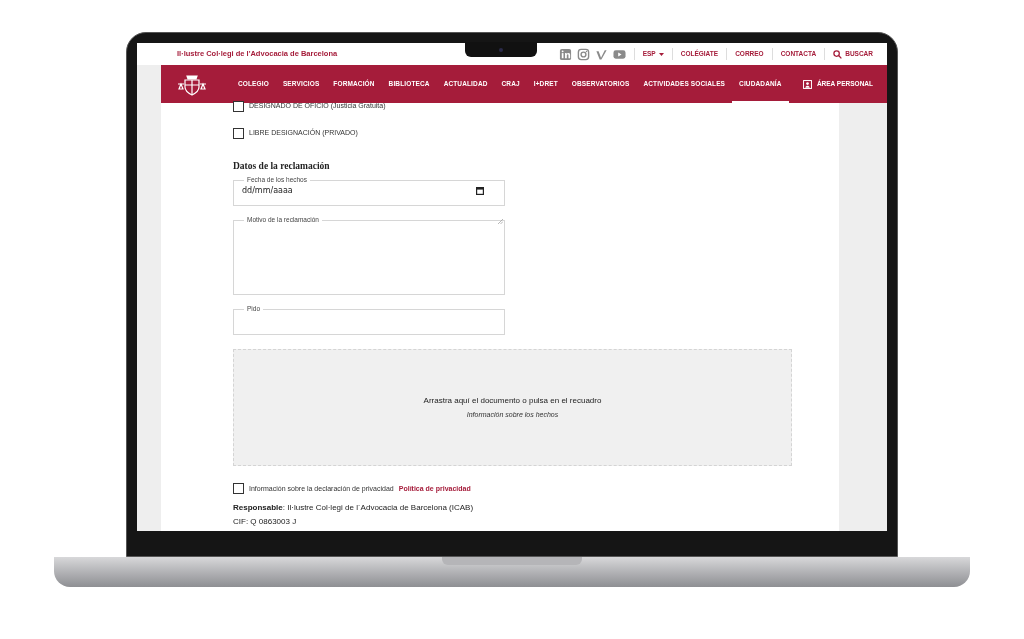 The height and width of the screenshot is (639, 1024). Describe the element at coordinates (512, 401) in the screenshot. I see `dropzone-instruction: Arrastra aquí el documento o pulsa en el recuadro` at that location.